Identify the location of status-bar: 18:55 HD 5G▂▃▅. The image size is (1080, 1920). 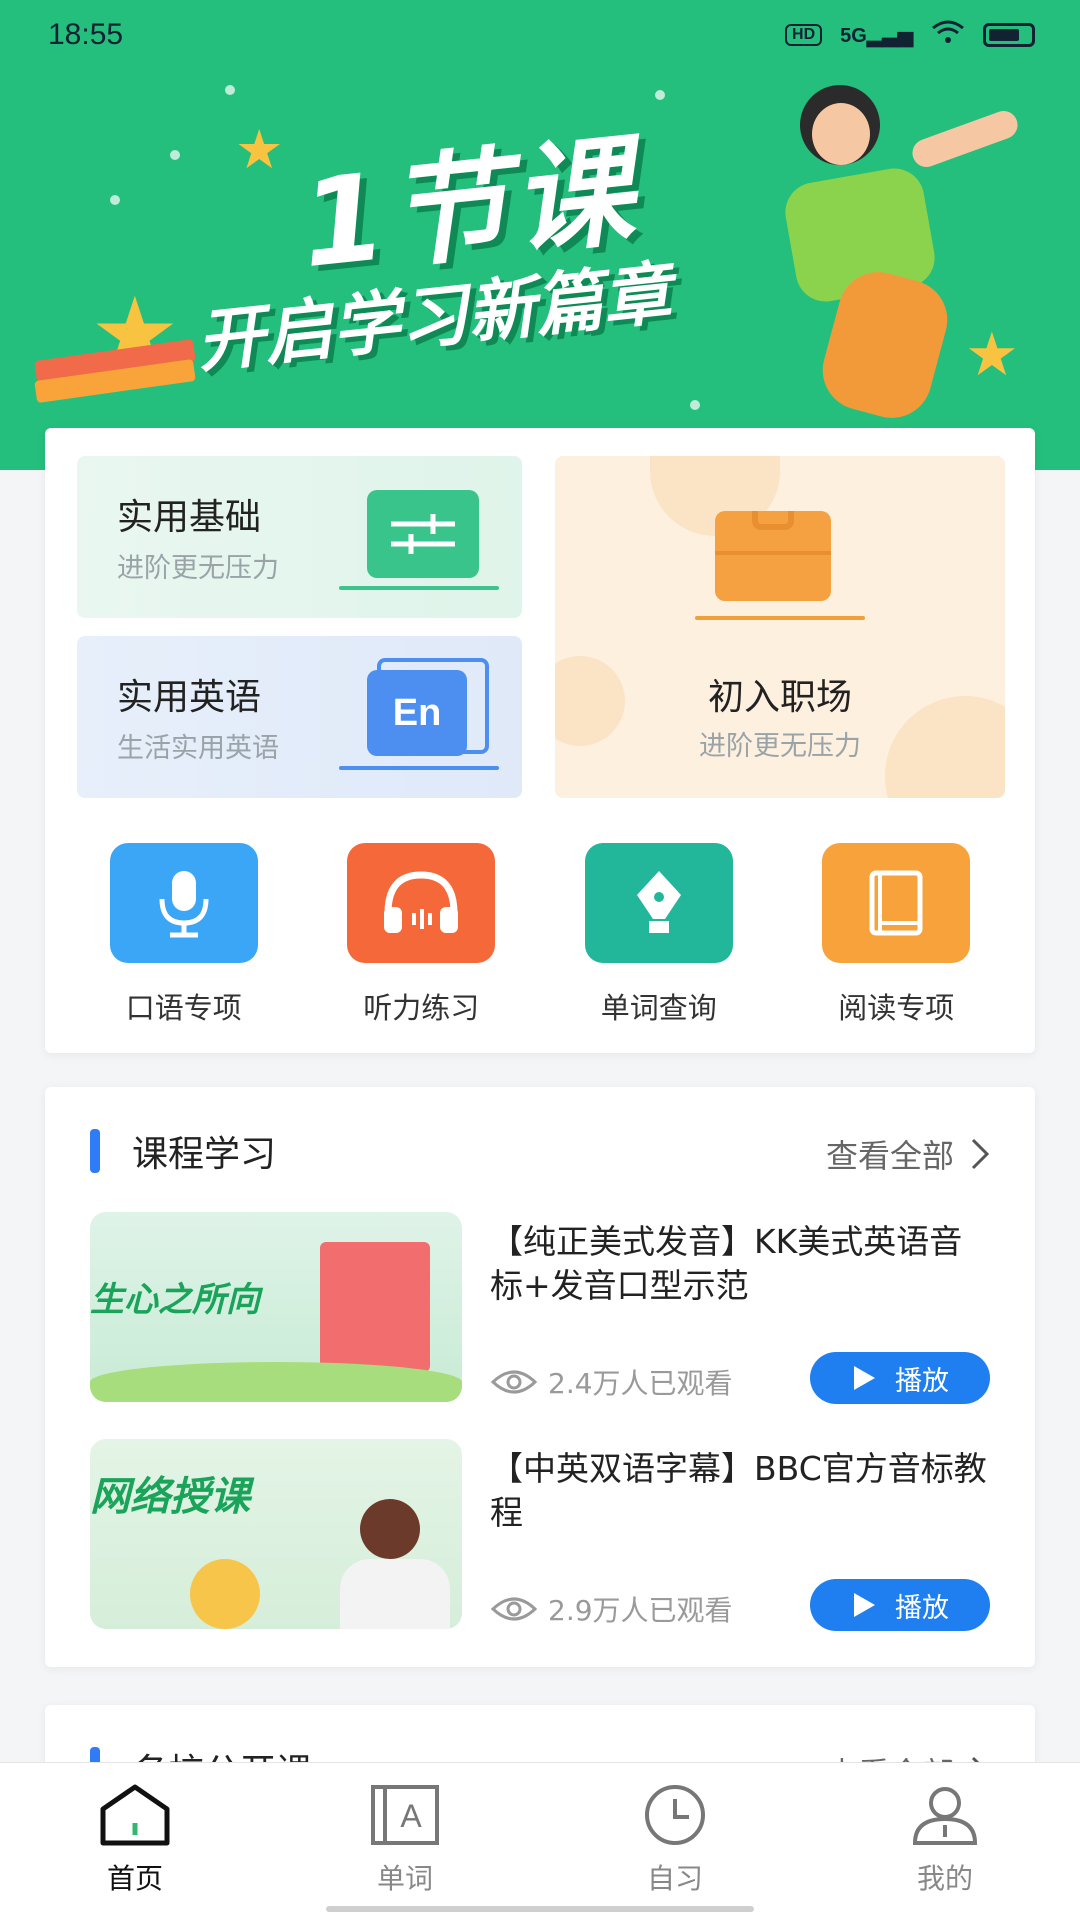
(540, 35).